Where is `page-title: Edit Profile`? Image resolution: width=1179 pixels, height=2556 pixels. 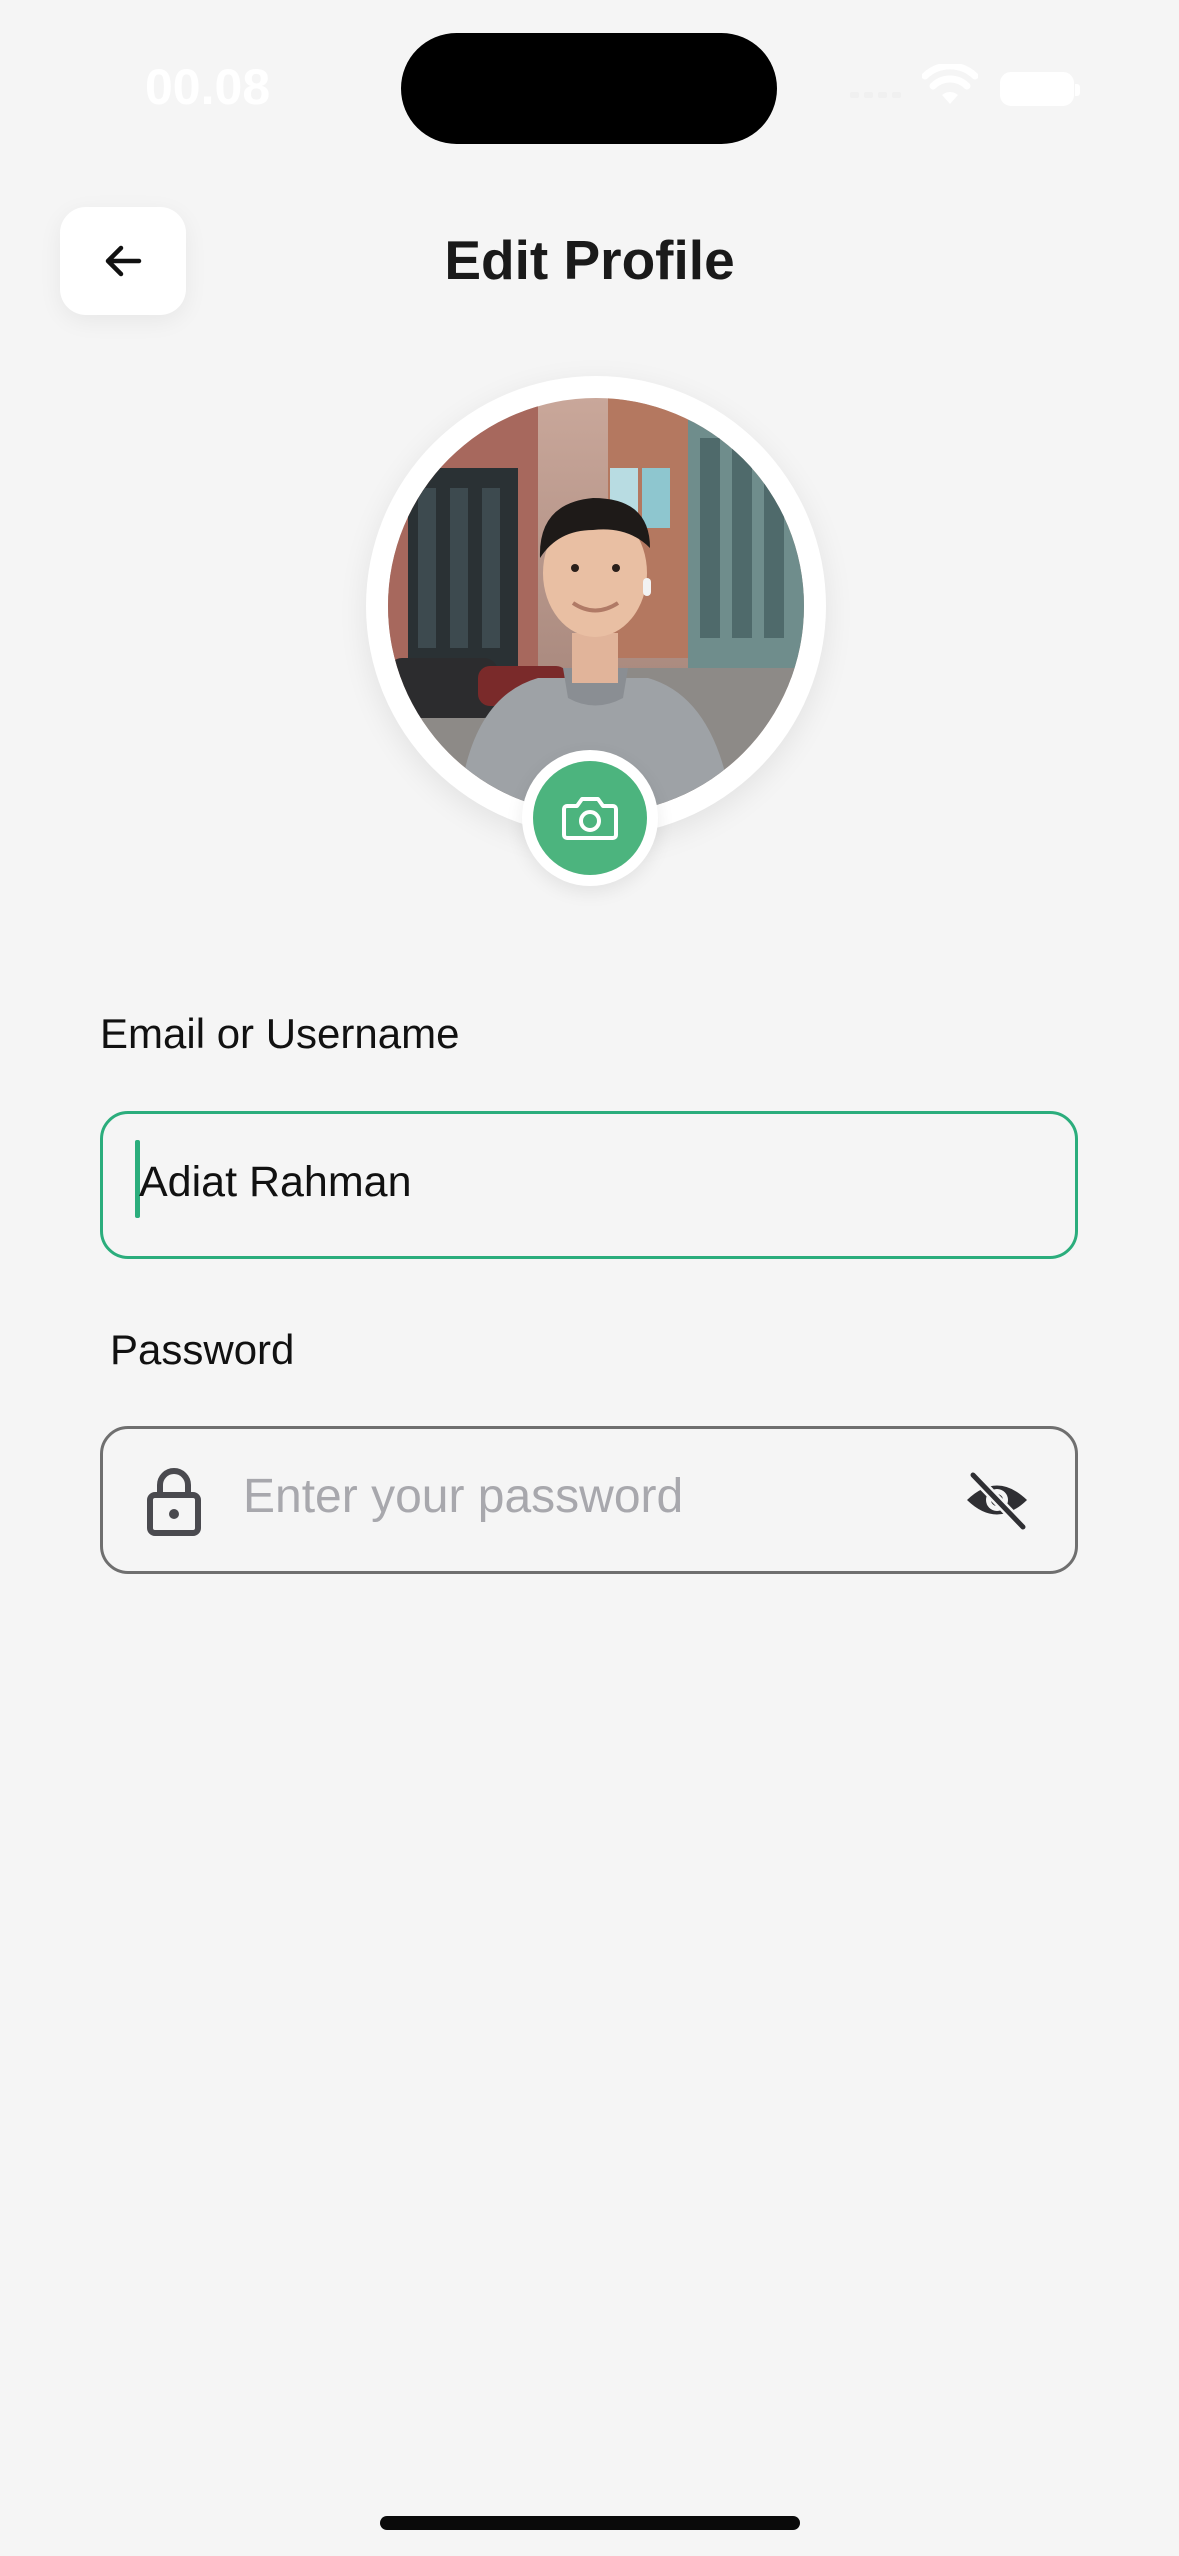 page-title: Edit Profile is located at coordinates (589, 260).